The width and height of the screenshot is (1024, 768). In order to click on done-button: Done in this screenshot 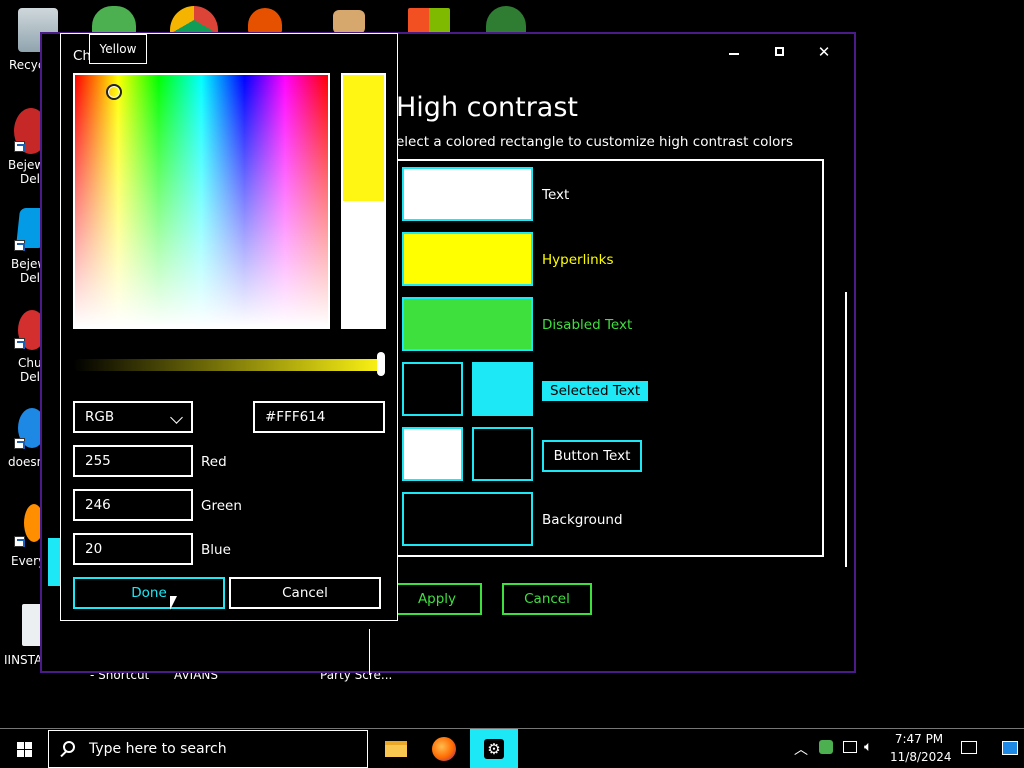, I will do `click(149, 593)`.